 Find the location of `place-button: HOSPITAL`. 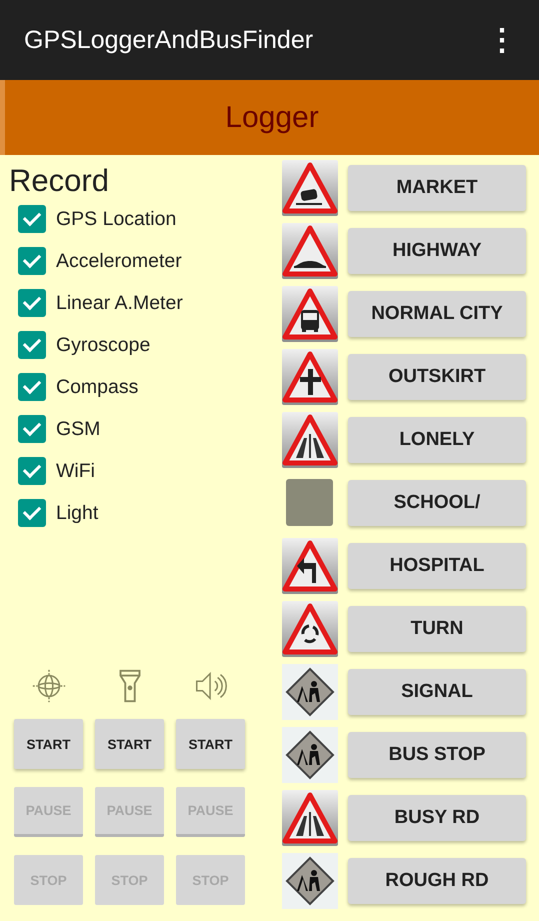

place-button: HOSPITAL is located at coordinates (437, 566).